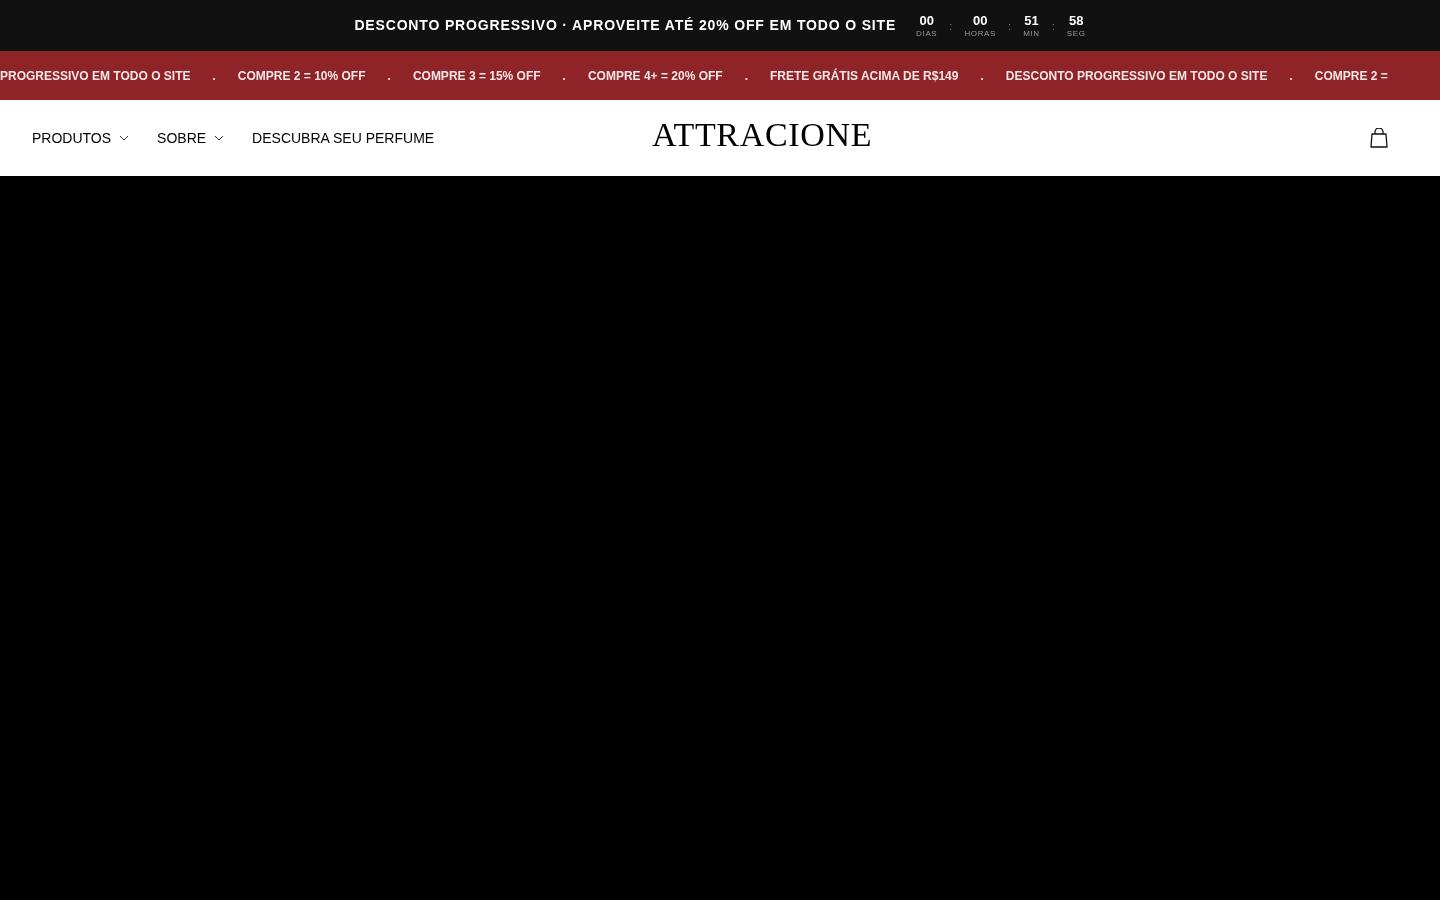 The width and height of the screenshot is (1440, 900). What do you see at coordinates (1076, 20) in the screenshot?
I see `countdown-value: 58` at bounding box center [1076, 20].